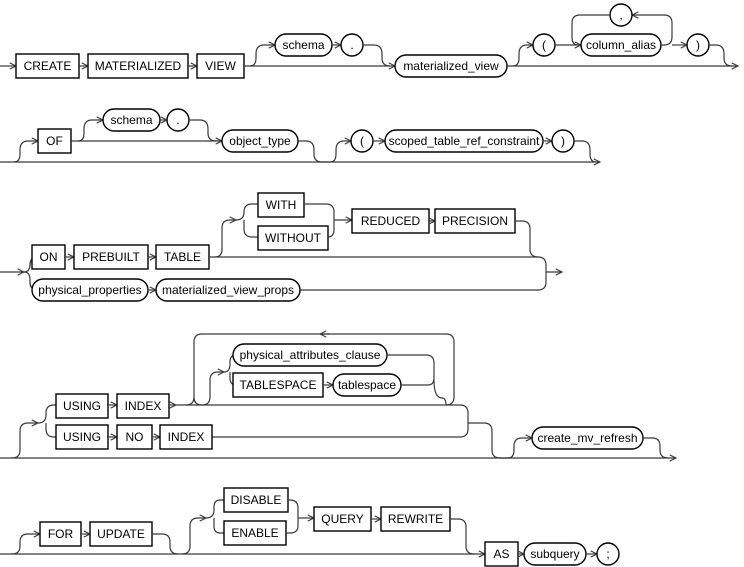 The width and height of the screenshot is (744, 567). What do you see at coordinates (281, 205) in the screenshot?
I see `keyword-with-label: WITH` at bounding box center [281, 205].